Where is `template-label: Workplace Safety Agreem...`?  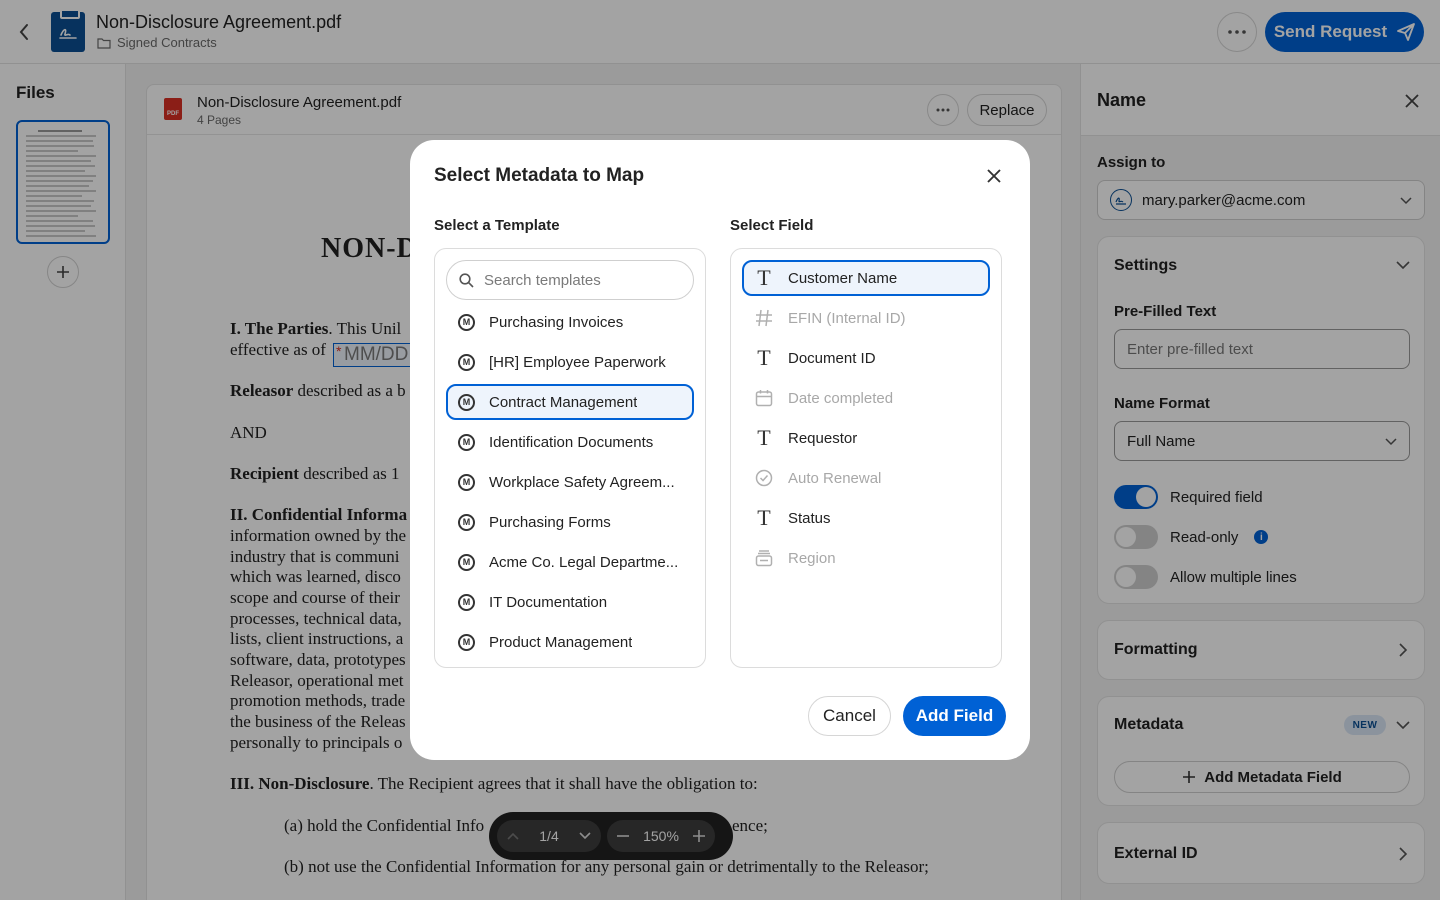 template-label: Workplace Safety Agreem... is located at coordinates (582, 482).